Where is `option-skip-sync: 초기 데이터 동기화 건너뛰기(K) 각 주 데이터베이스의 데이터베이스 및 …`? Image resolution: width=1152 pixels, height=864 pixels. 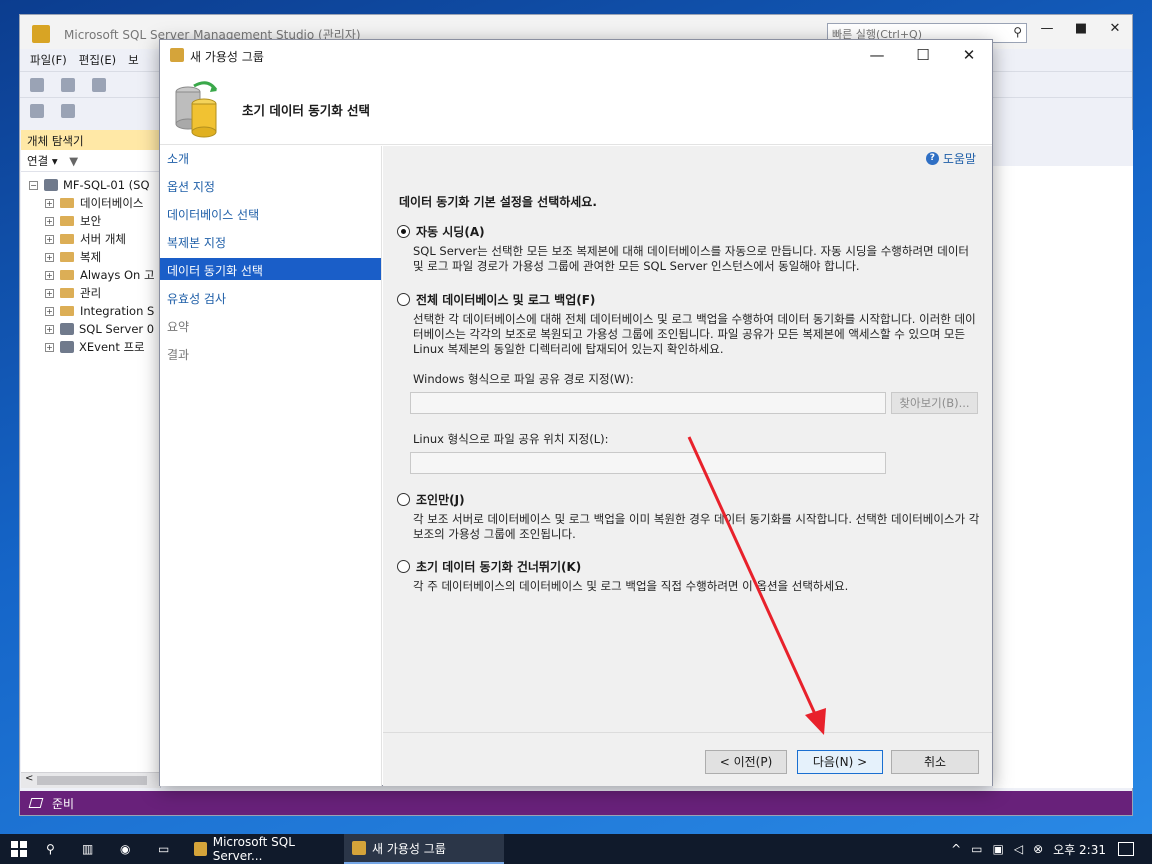 option-skip-sync: 초기 데이터 동기화 건너뛰기(K) 각 주 데이터베이스의 데이터베이스 및 … is located at coordinates (689, 576).